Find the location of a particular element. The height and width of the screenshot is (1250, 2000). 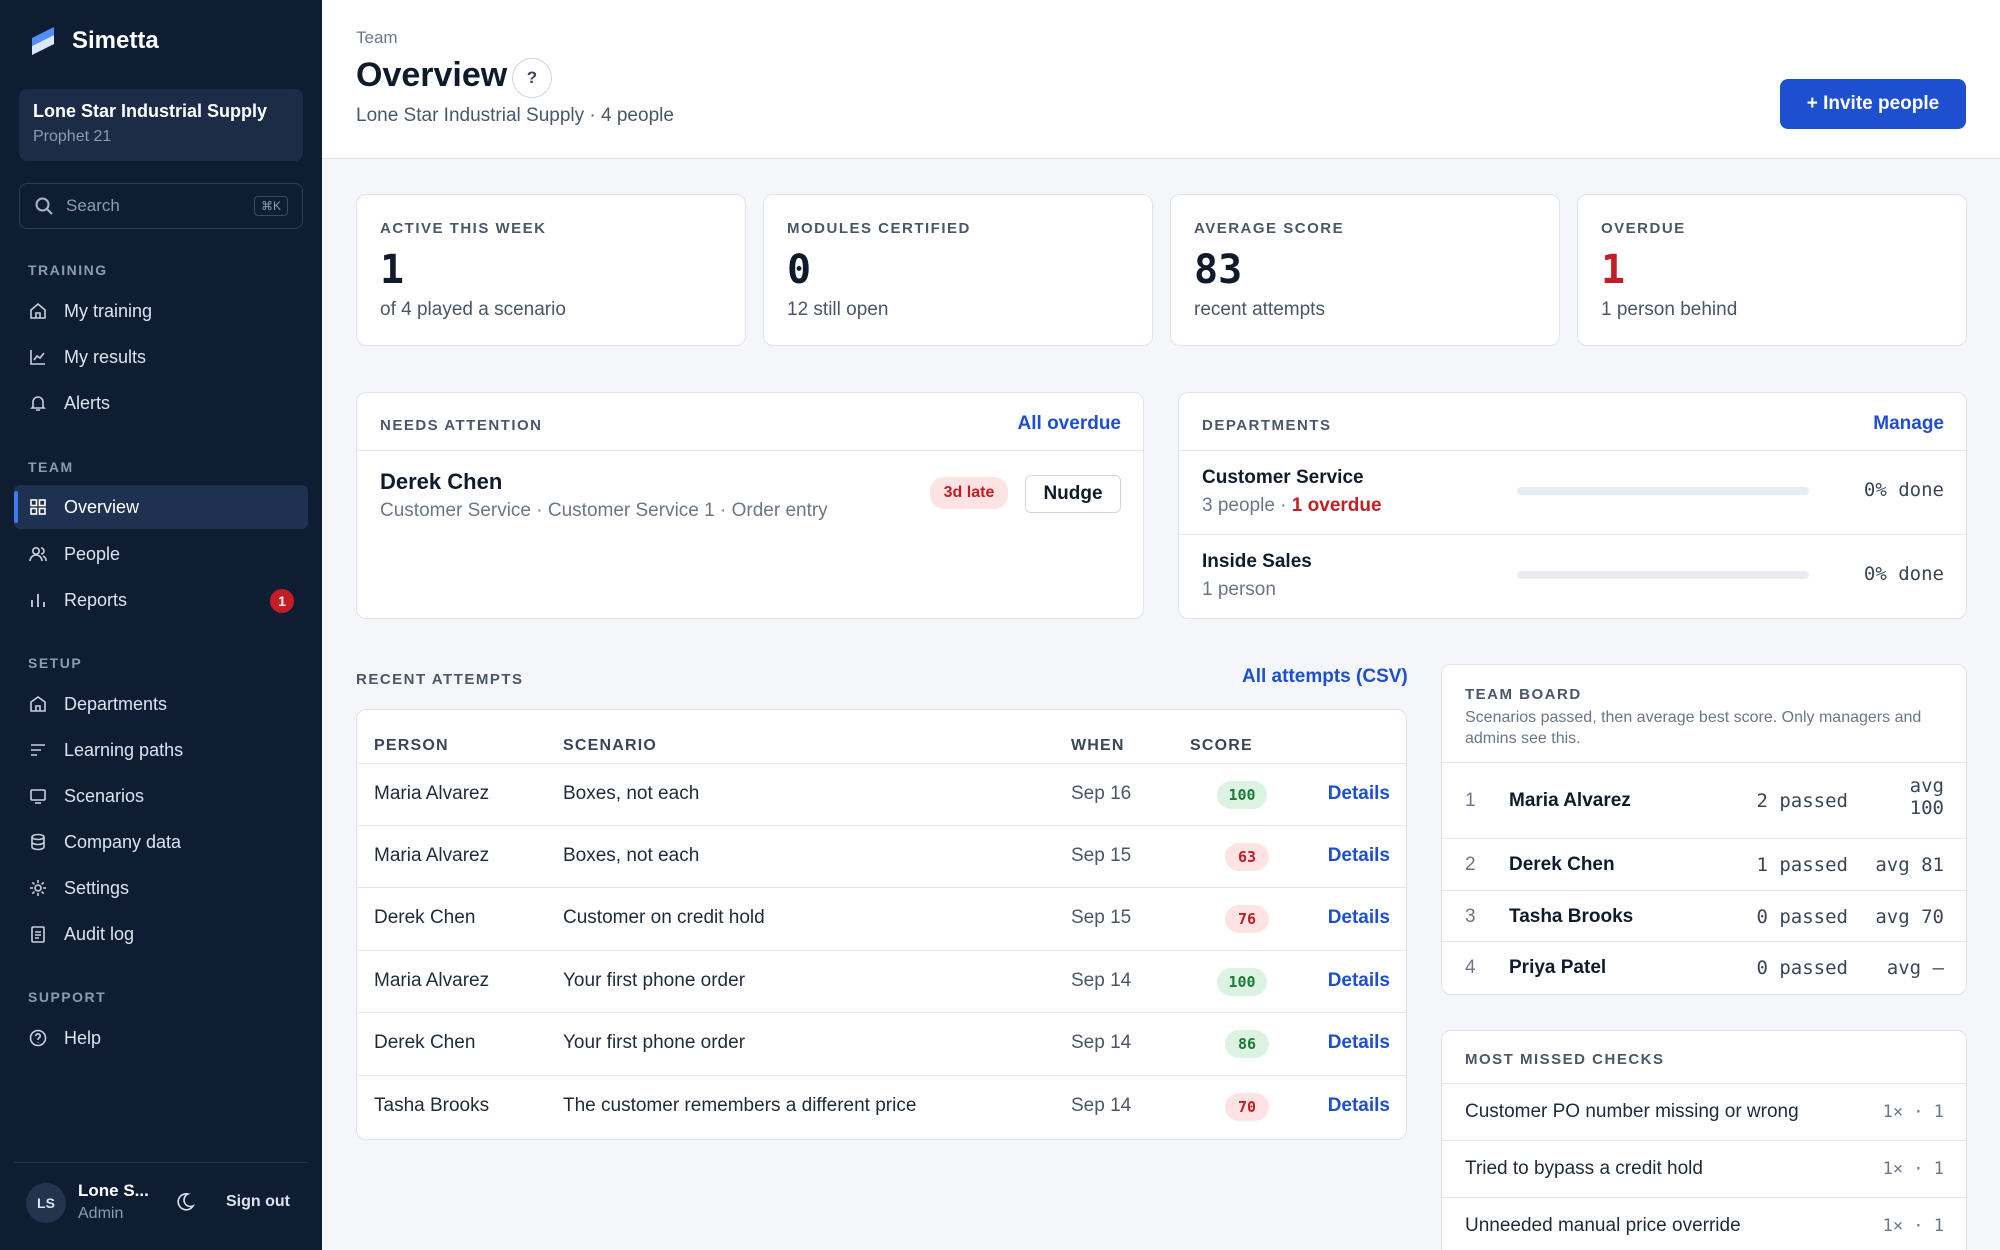

cell-person: Derek Chen is located at coordinates (425, 1042).